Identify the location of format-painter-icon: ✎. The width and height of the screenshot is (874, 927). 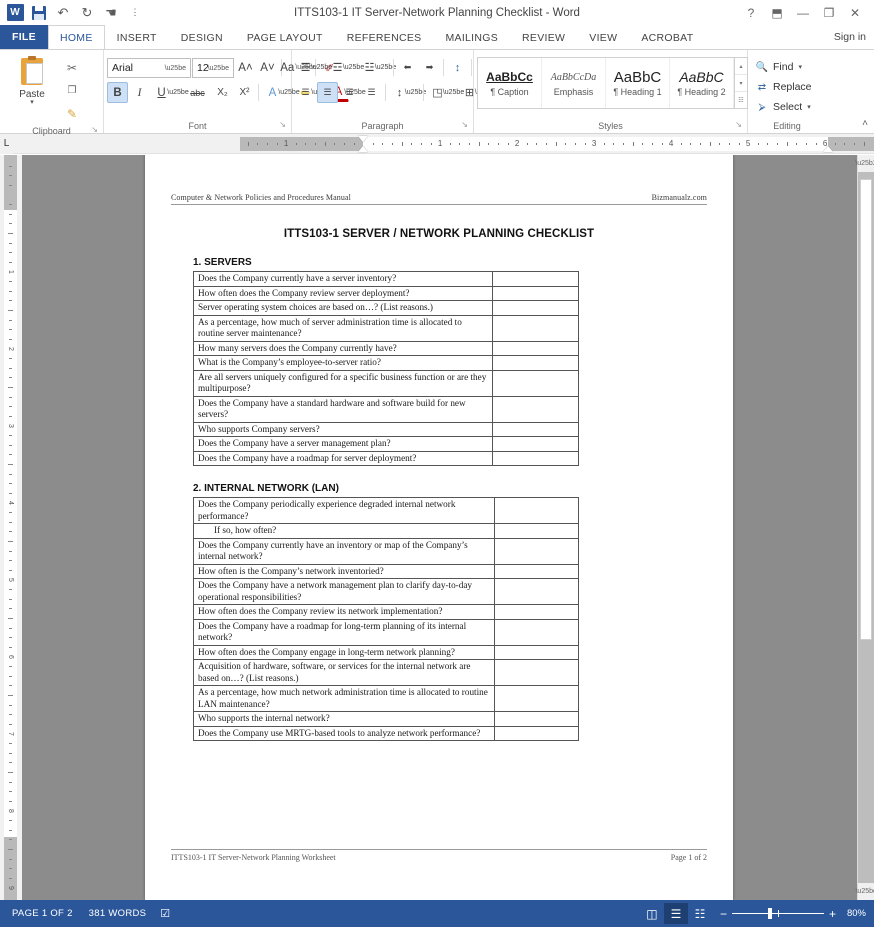
(72, 113).